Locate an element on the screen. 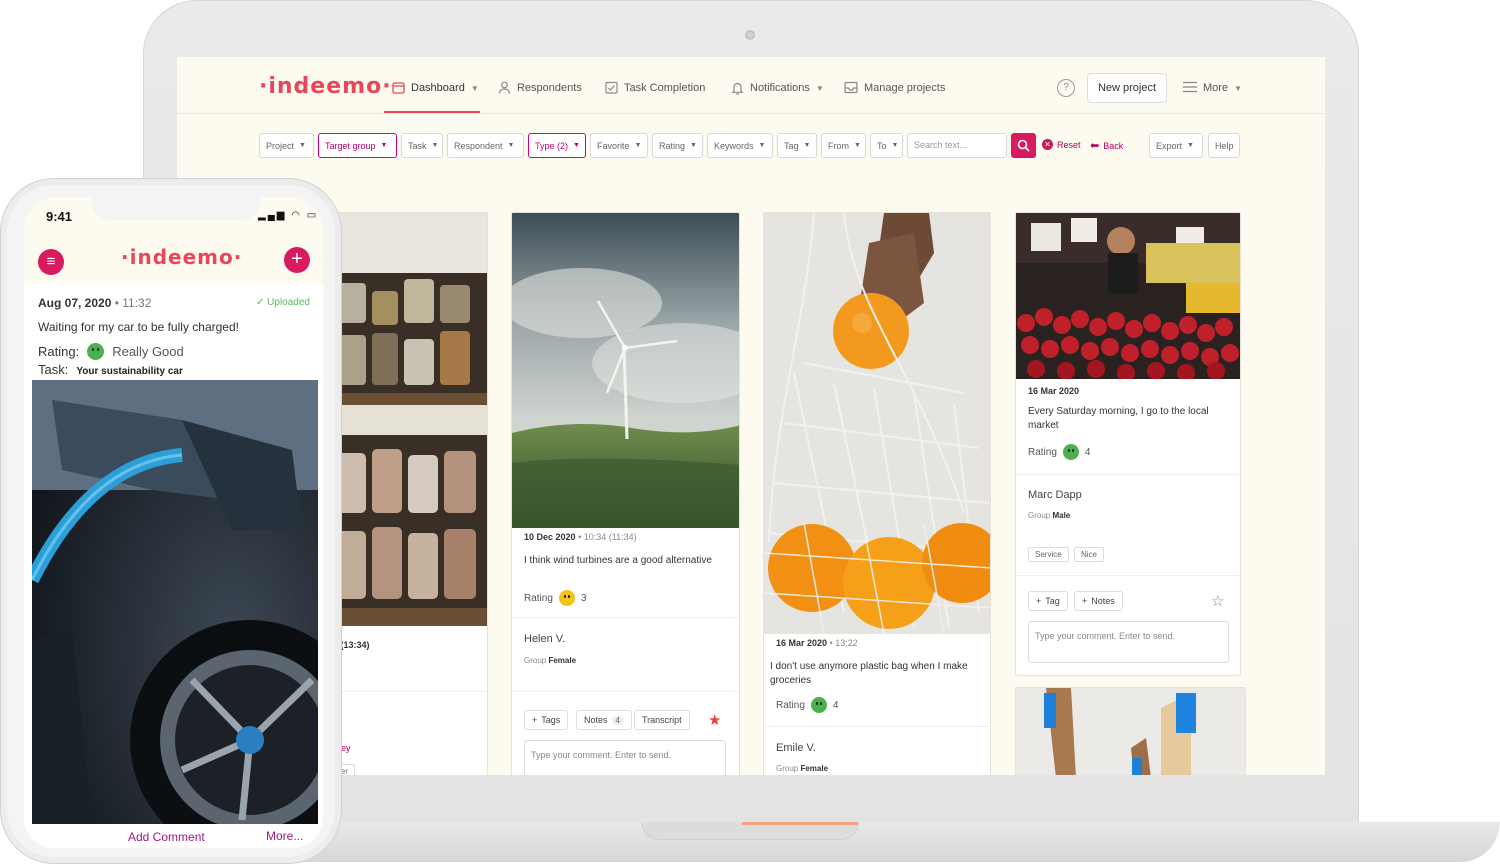 This screenshot has width=1500, height=864. checkbox-icon is located at coordinates (611, 88).